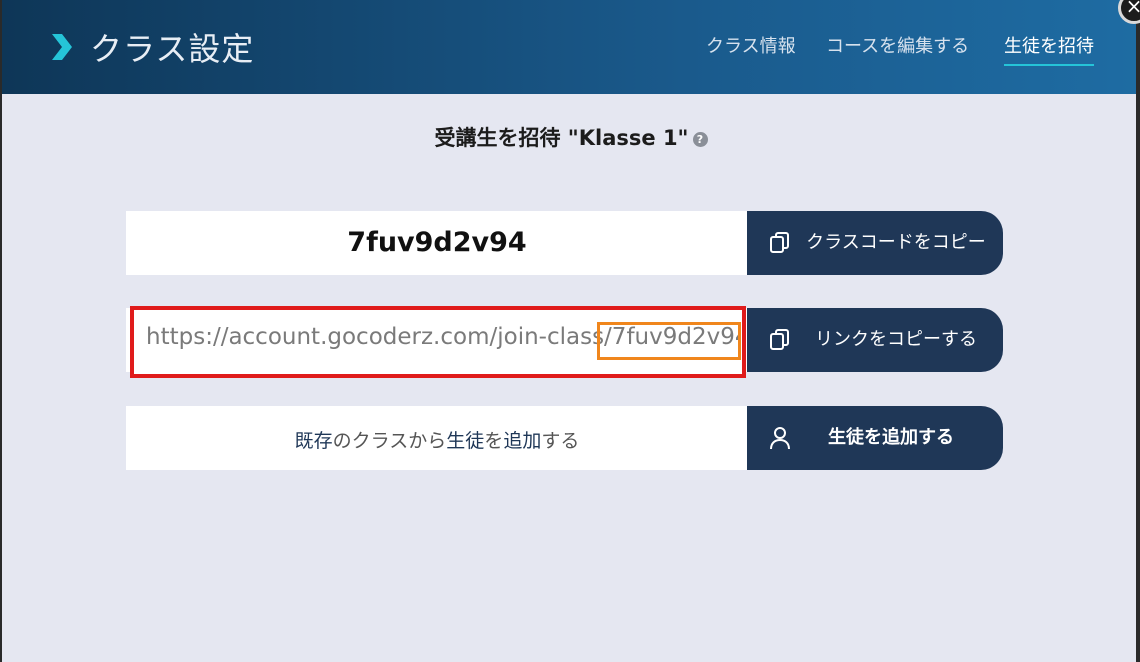  Describe the element at coordinates (1138, 331) in the screenshot. I see `window-edge` at that location.